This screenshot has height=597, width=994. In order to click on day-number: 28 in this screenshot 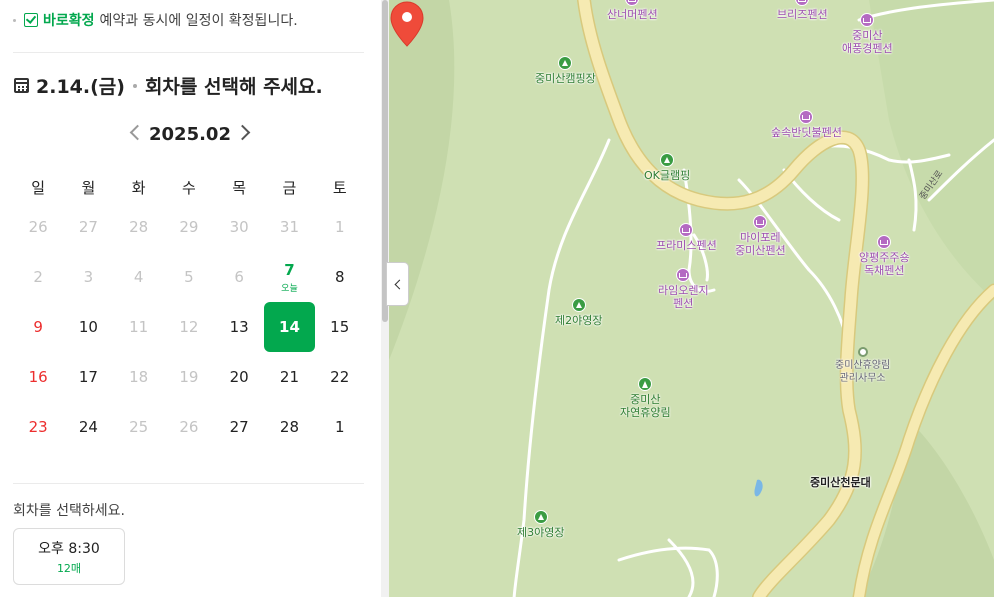, I will do `click(289, 427)`.